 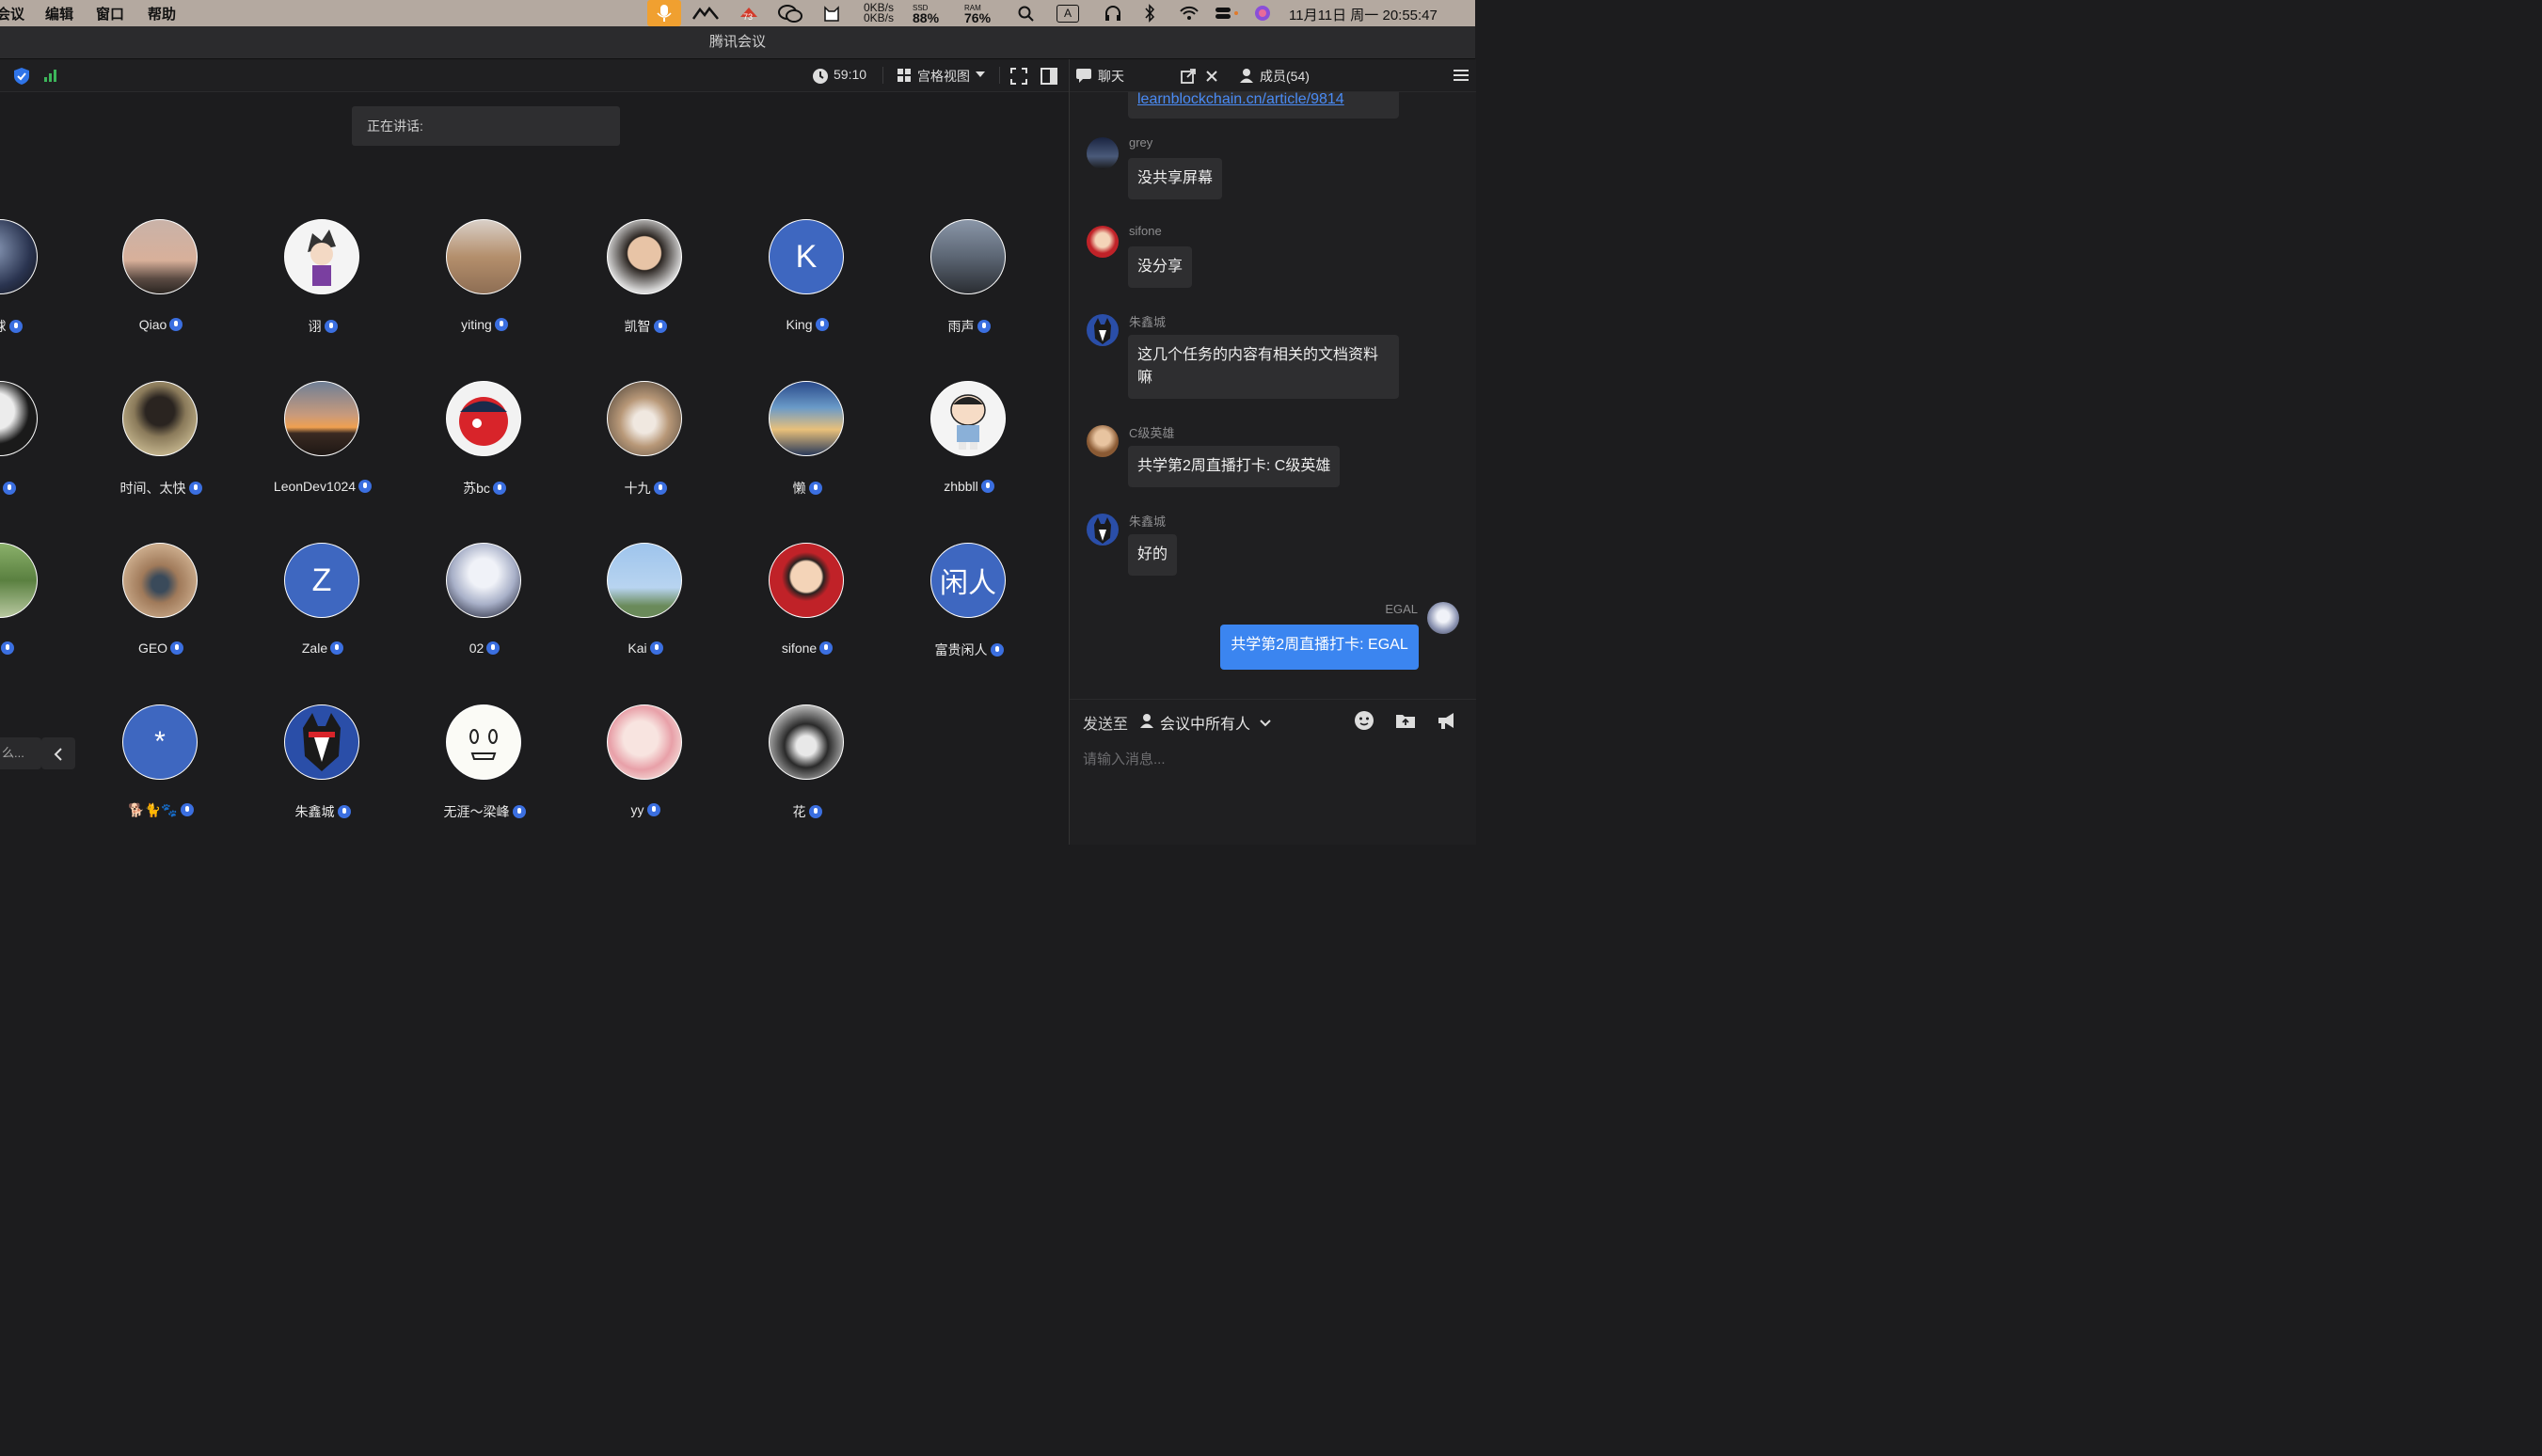 I want to click on participant-tile: 雨声, so click(x=969, y=285).